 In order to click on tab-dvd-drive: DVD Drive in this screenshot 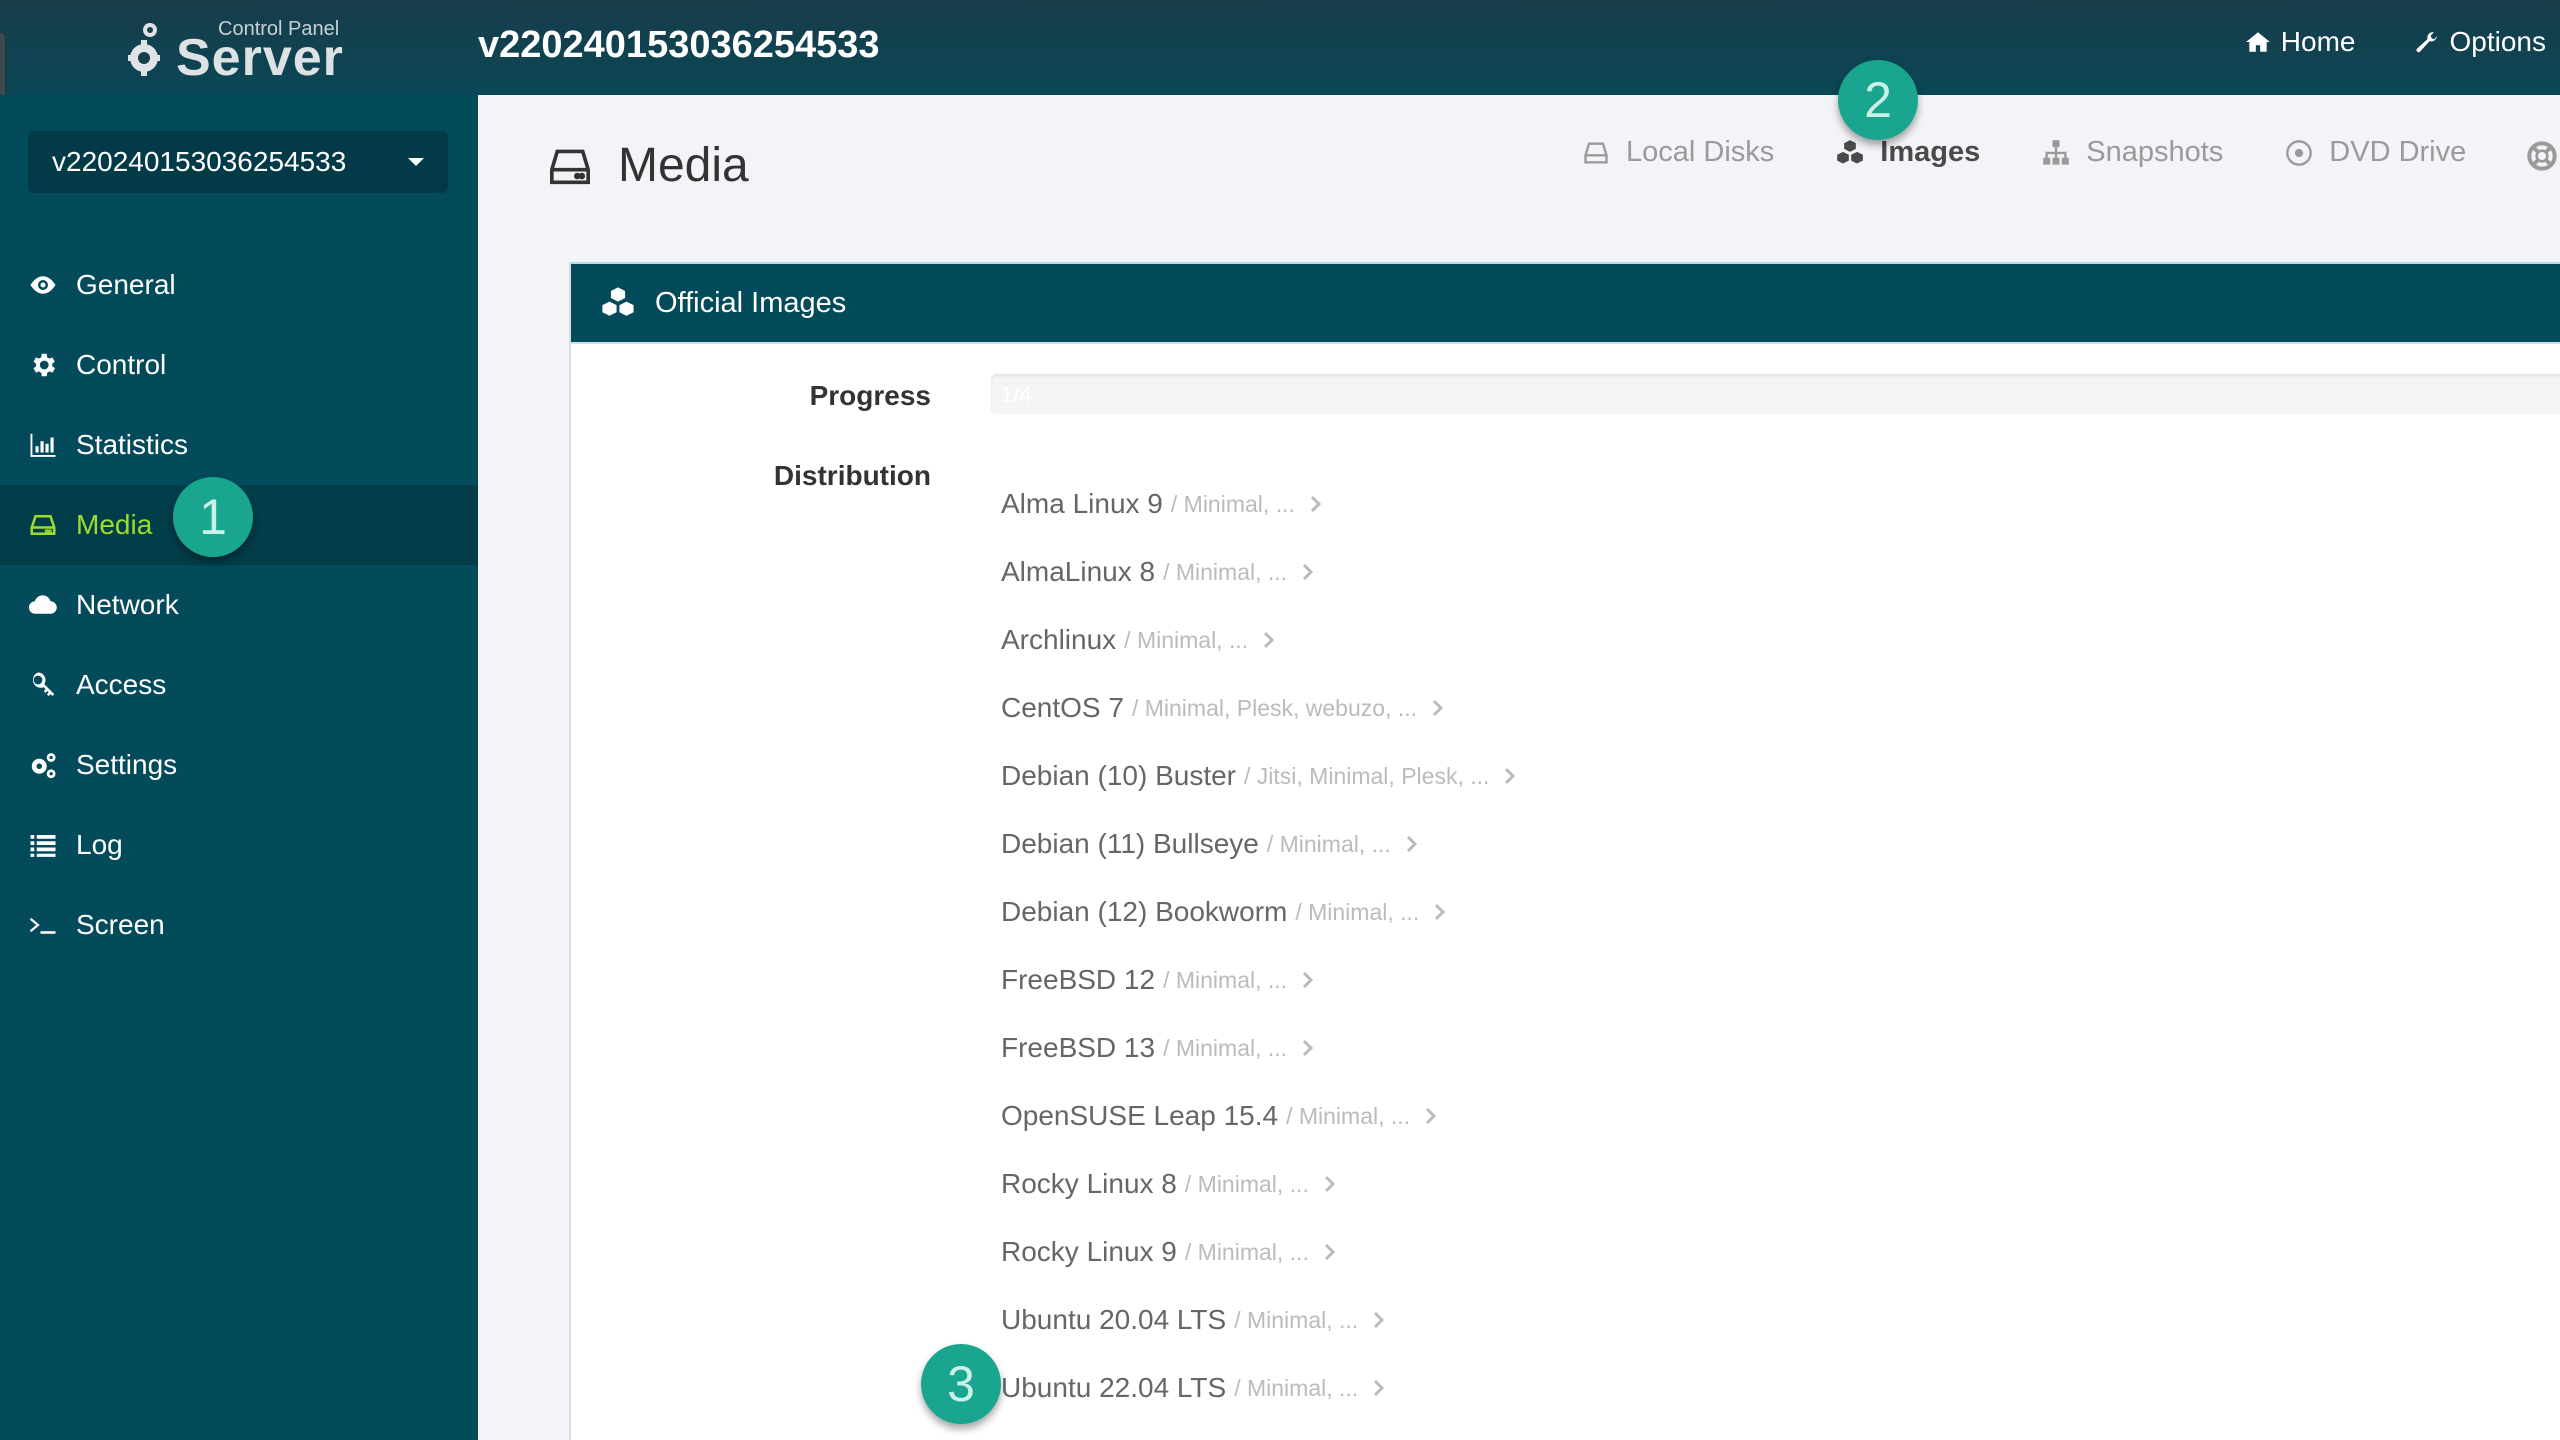, I will do `click(2375, 152)`.